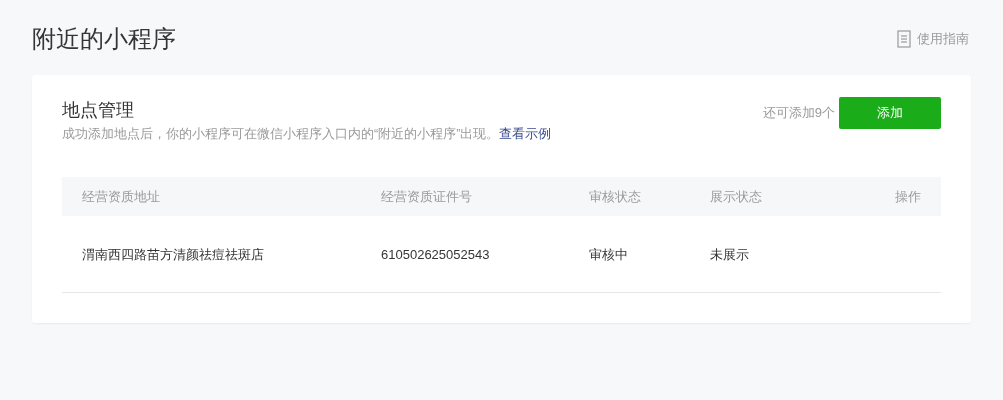  What do you see at coordinates (736, 197) in the screenshot?
I see `column-header: 展示状态` at bounding box center [736, 197].